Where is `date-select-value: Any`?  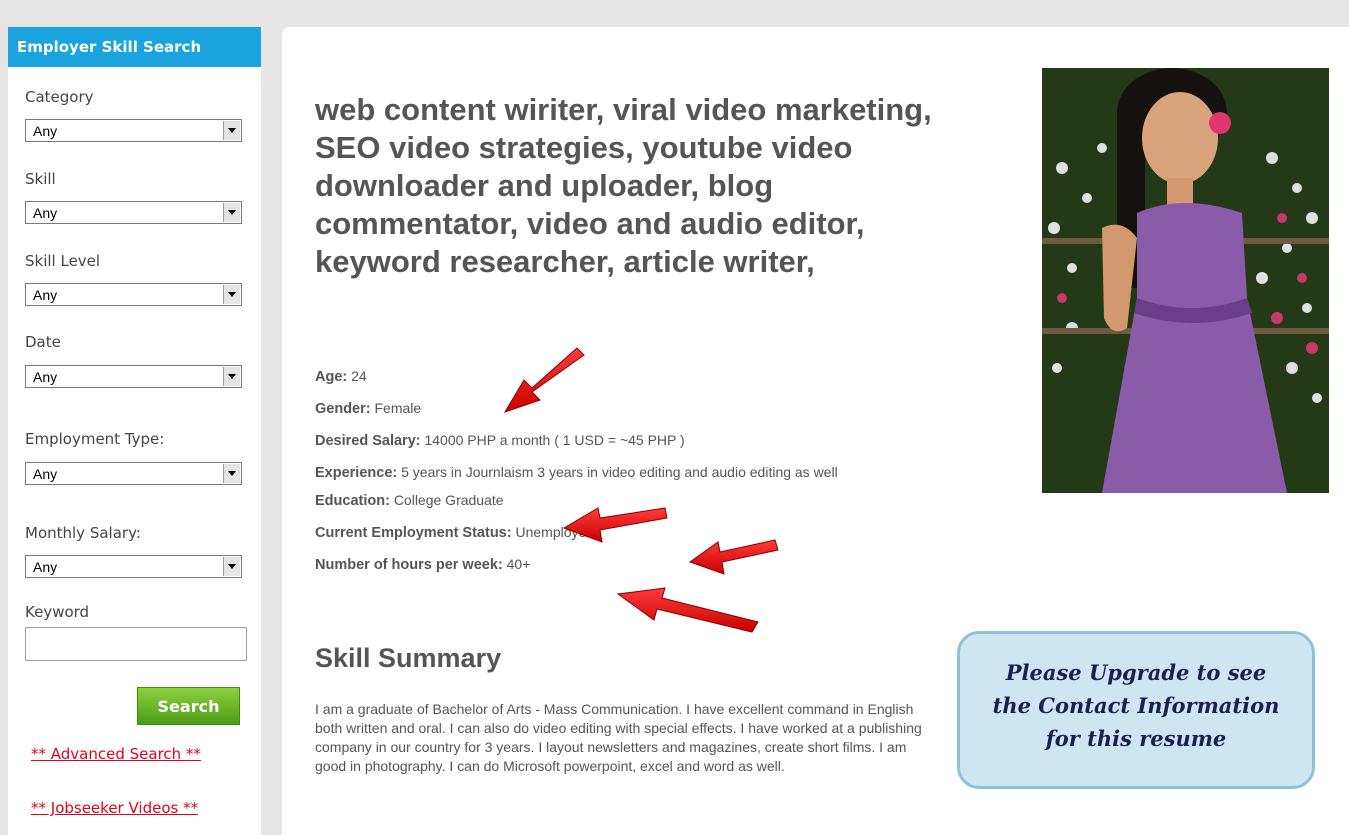 date-select-value: Any is located at coordinates (45, 377).